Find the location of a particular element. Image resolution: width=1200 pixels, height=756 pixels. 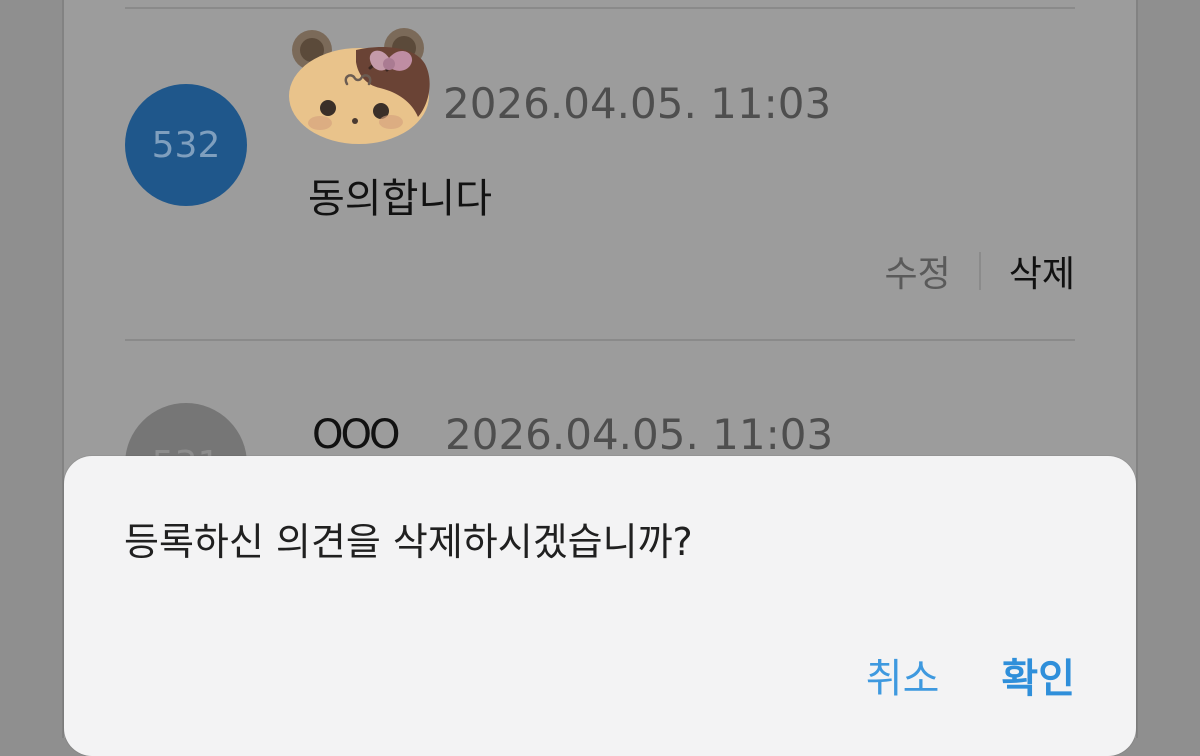

comment-number-badge: 532 is located at coordinates (186, 145).